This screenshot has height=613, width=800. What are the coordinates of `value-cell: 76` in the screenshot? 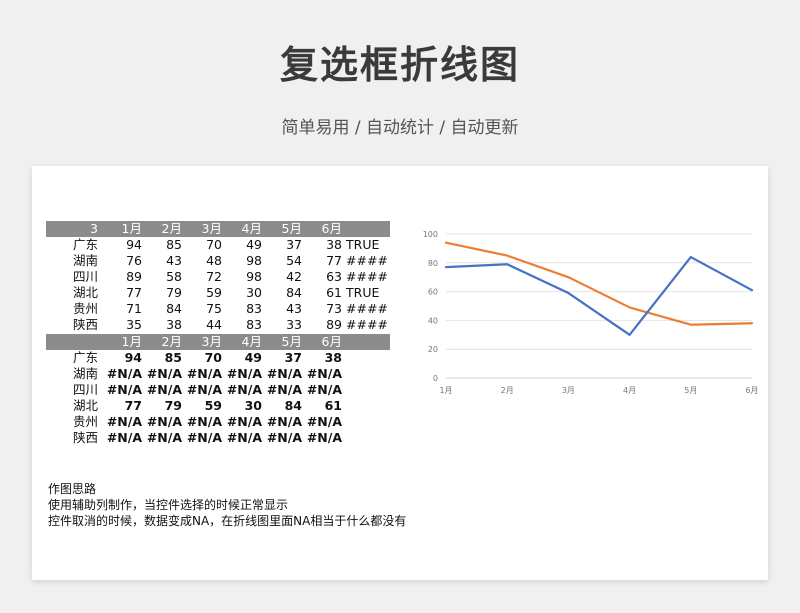 It's located at (134, 260).